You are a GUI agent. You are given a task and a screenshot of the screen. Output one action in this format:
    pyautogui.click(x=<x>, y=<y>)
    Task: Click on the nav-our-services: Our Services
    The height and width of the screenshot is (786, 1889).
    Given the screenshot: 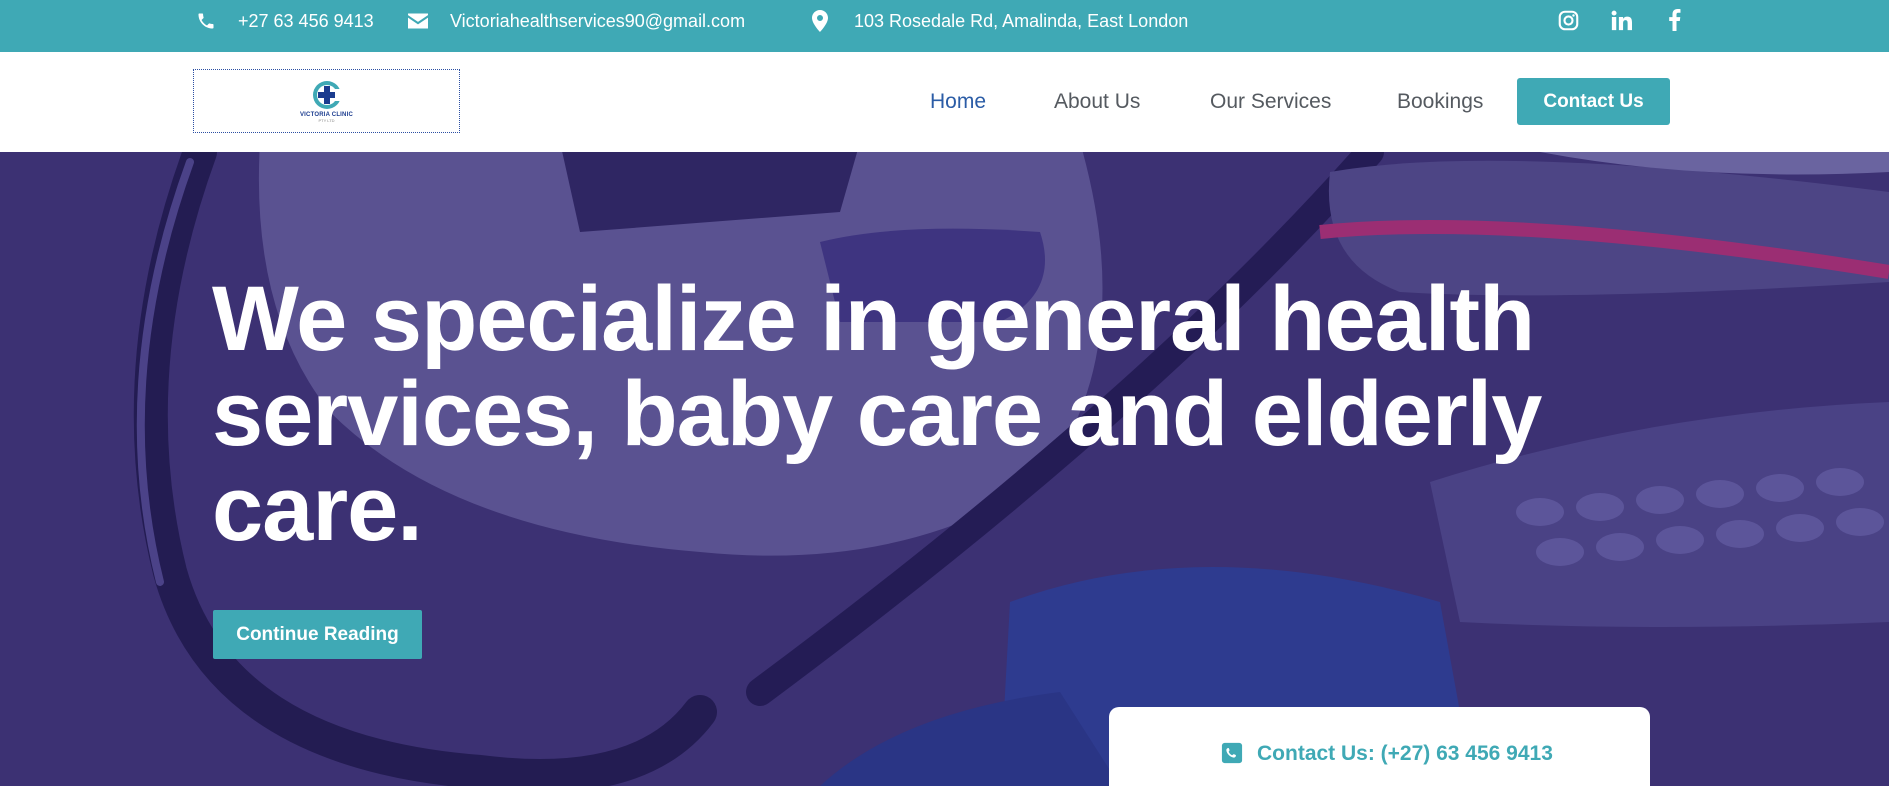 What is the action you would take?
    pyautogui.click(x=1270, y=102)
    